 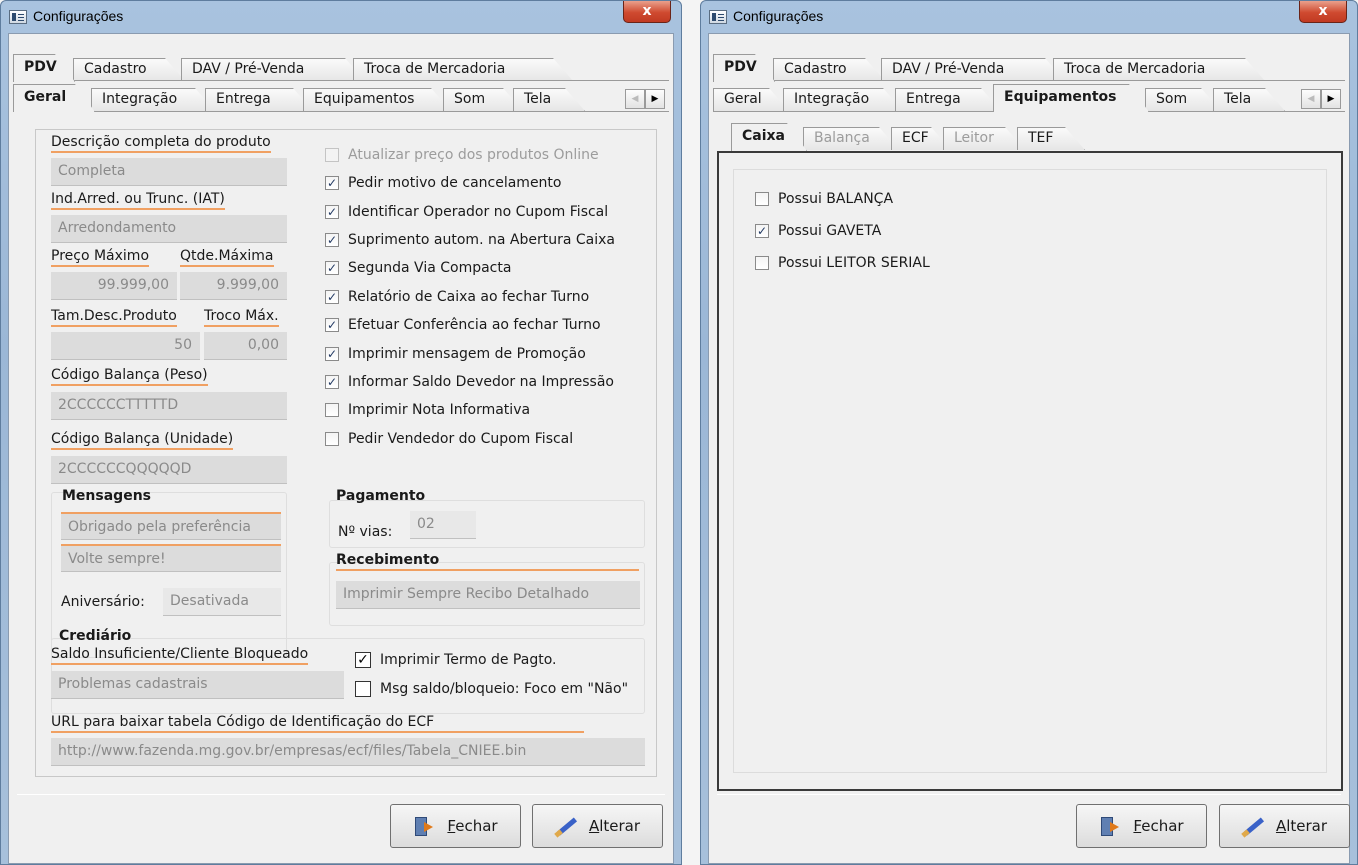 I want to click on tab-tef: TEF, so click(x=1051, y=138).